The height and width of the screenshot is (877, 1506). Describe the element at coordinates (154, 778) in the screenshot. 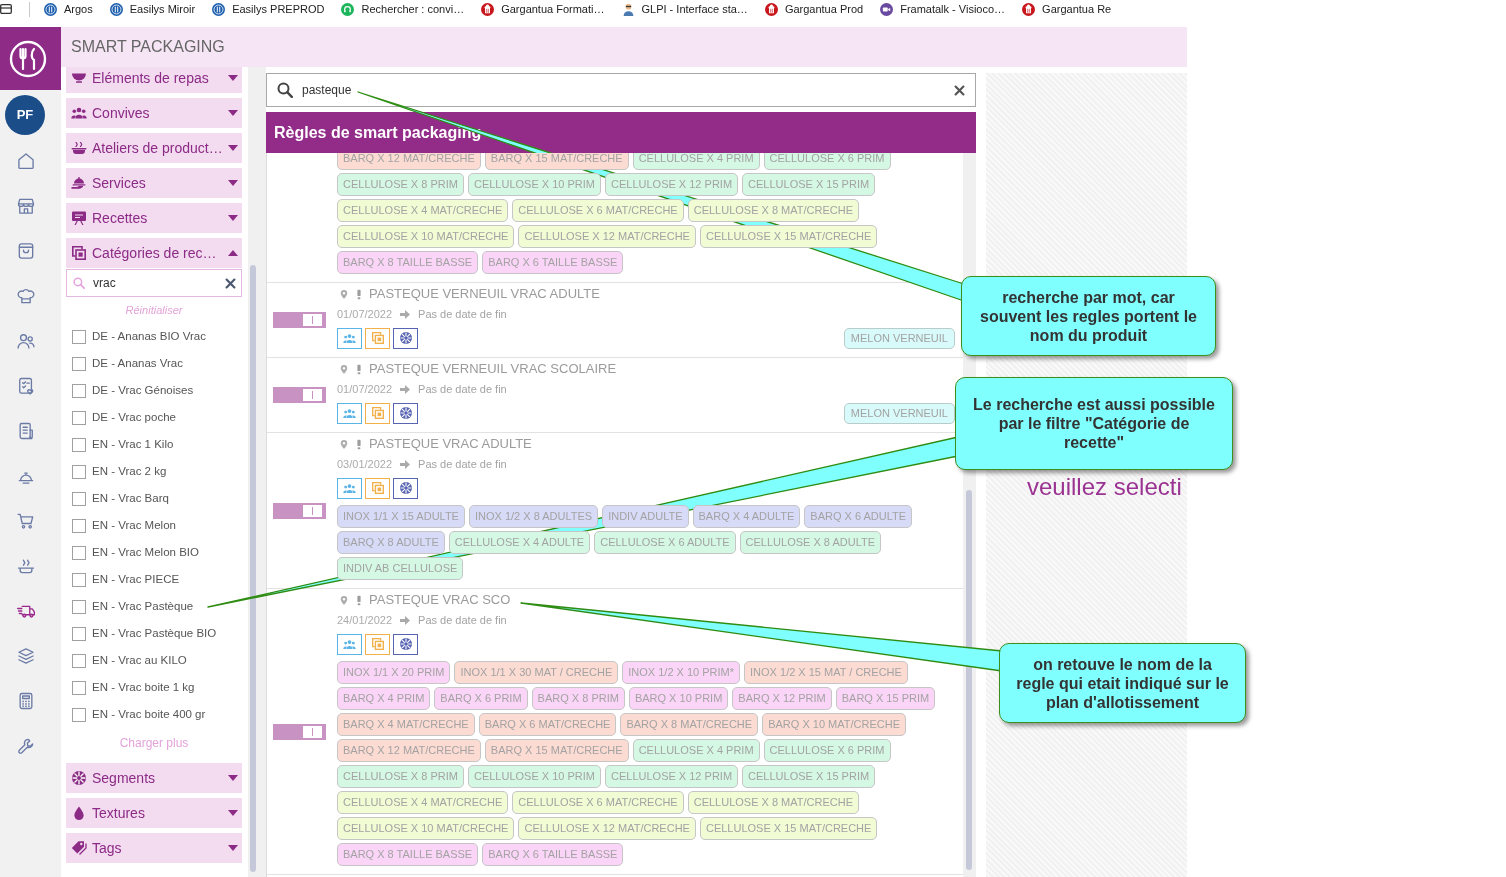

I see `filter-header: Segments` at that location.